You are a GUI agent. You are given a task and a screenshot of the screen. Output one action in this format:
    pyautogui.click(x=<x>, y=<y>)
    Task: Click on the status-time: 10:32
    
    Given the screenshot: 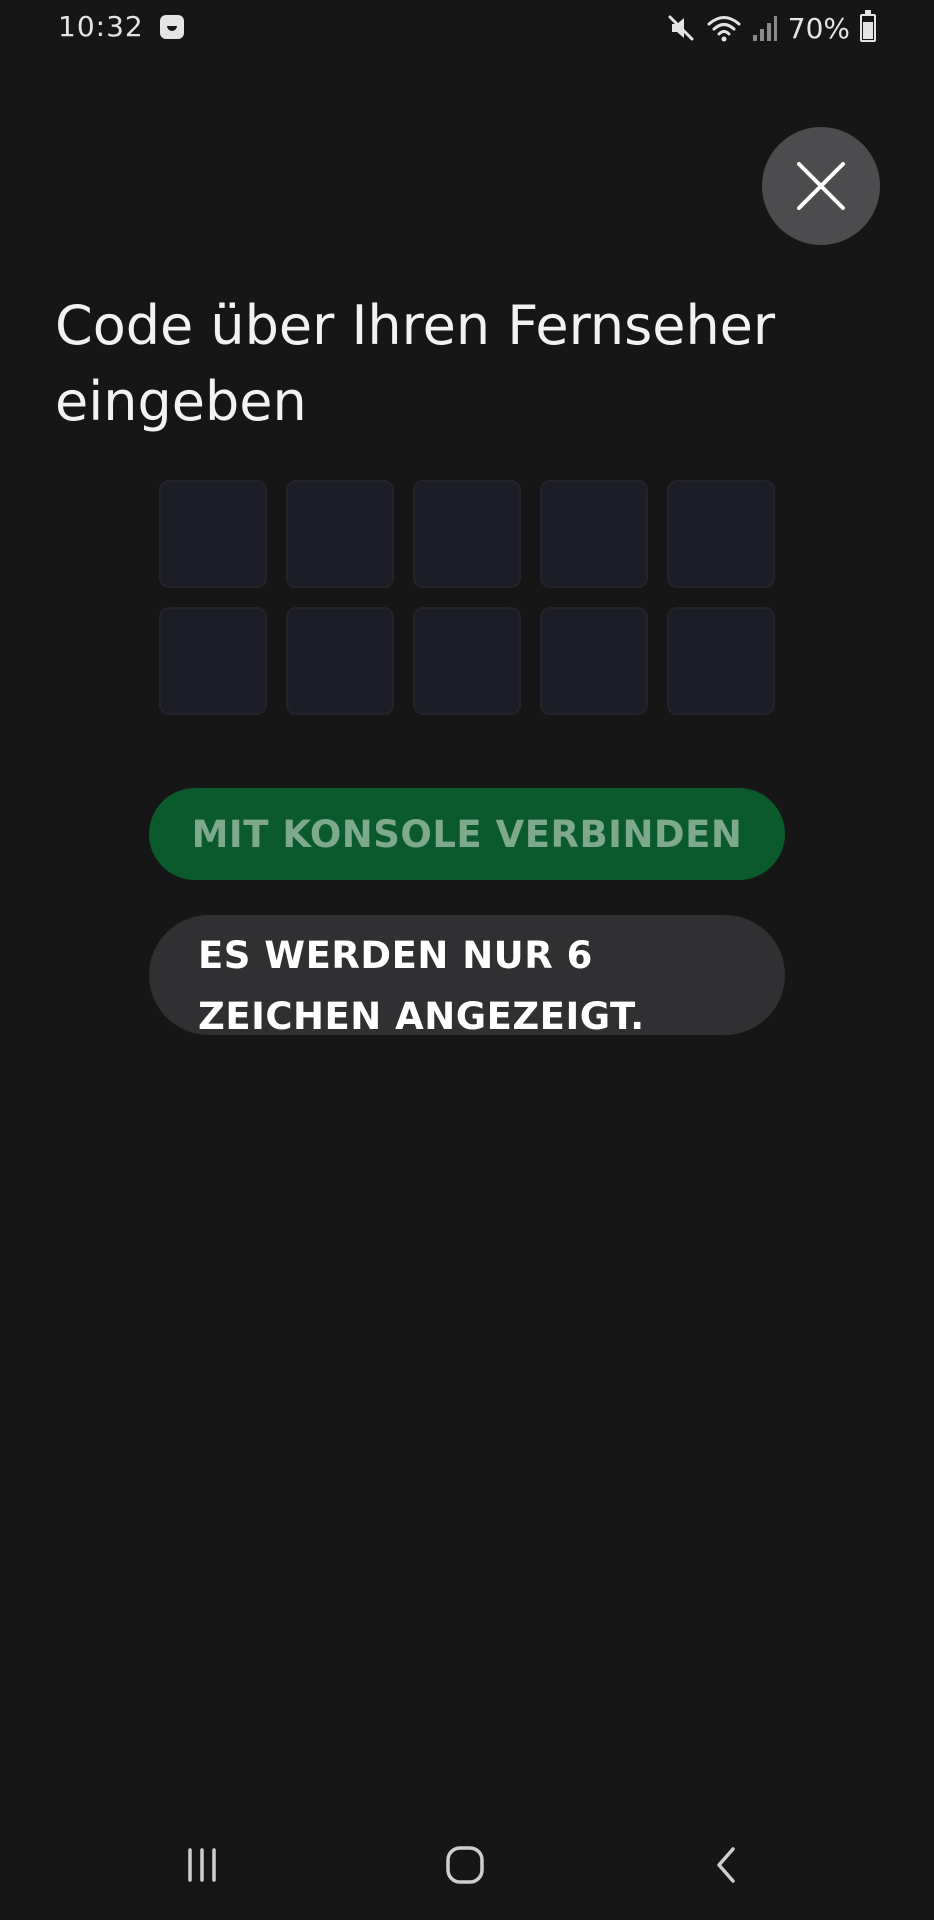 What is the action you would take?
    pyautogui.click(x=101, y=26)
    